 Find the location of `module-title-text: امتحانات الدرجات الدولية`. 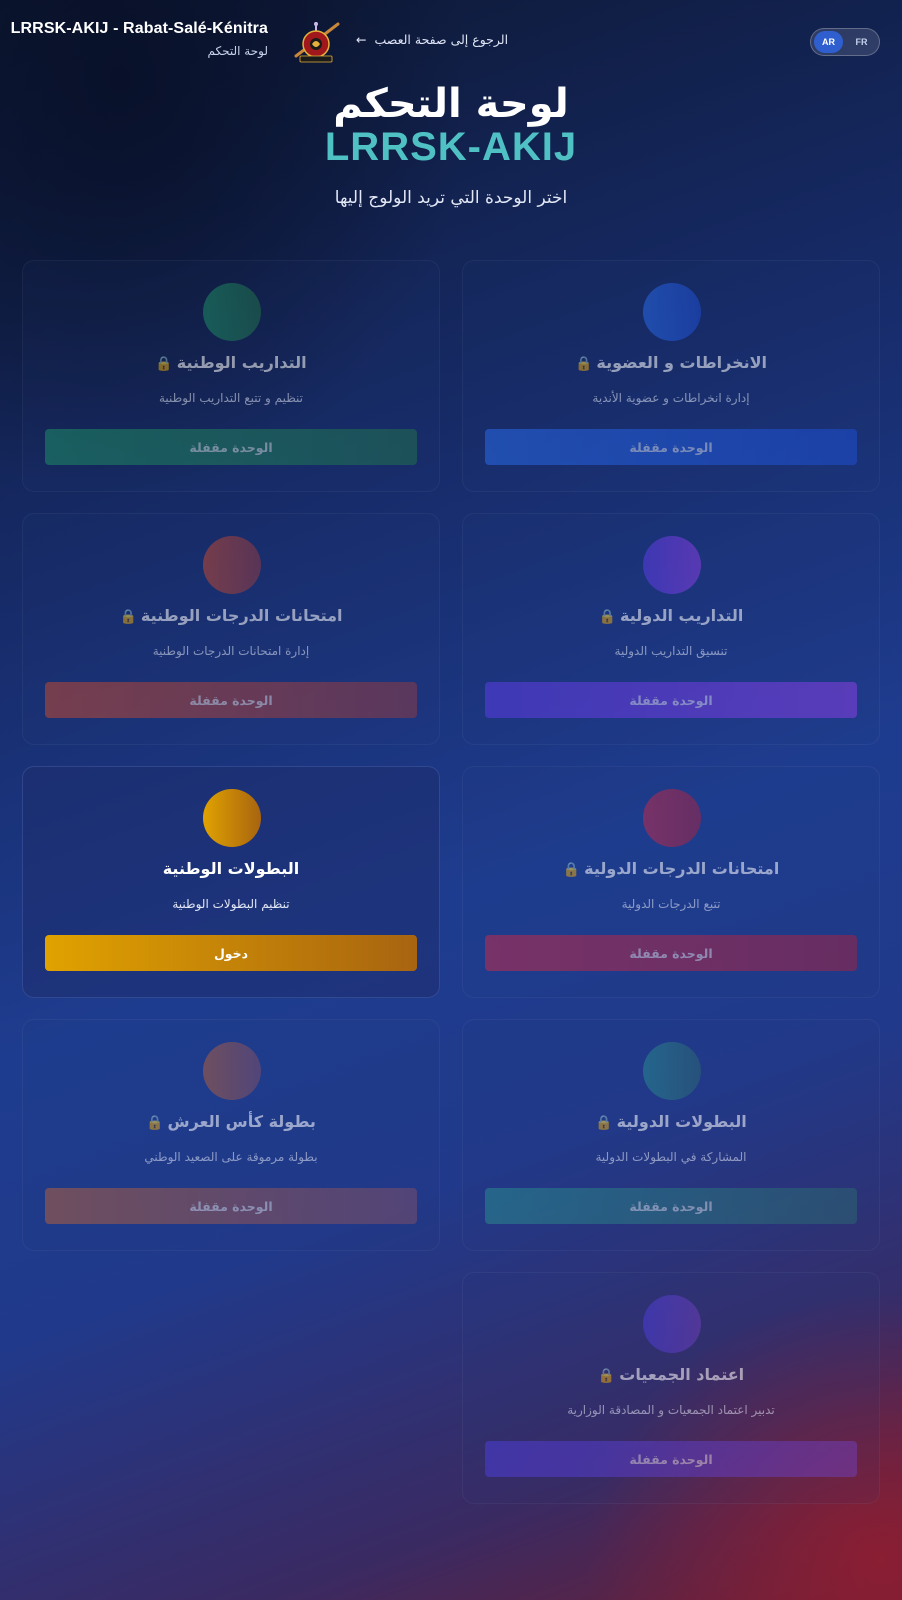

module-title-text: امتحانات الدرجات الدولية is located at coordinates (682, 868).